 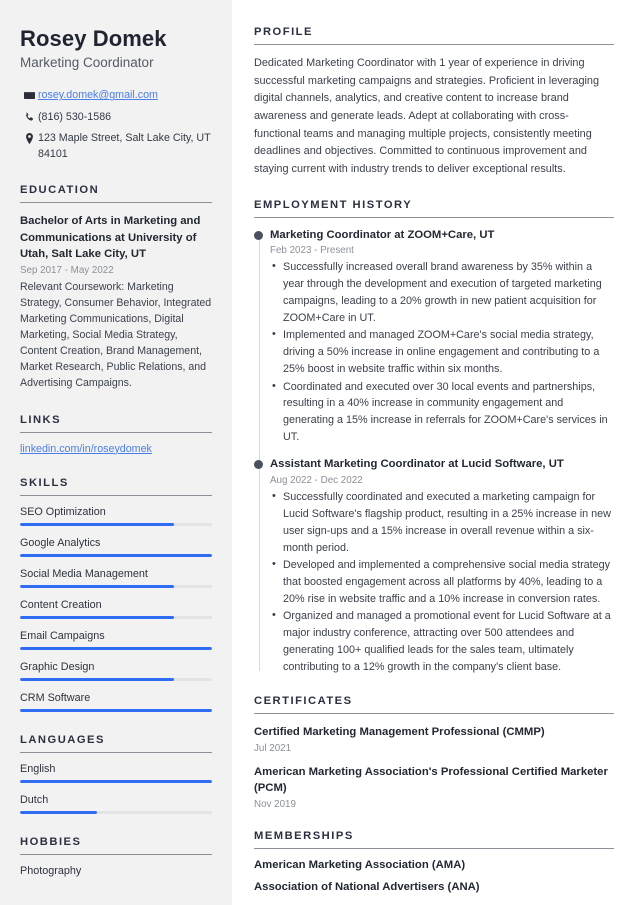 I want to click on list-item: SEO Optimization, so click(x=116, y=516).